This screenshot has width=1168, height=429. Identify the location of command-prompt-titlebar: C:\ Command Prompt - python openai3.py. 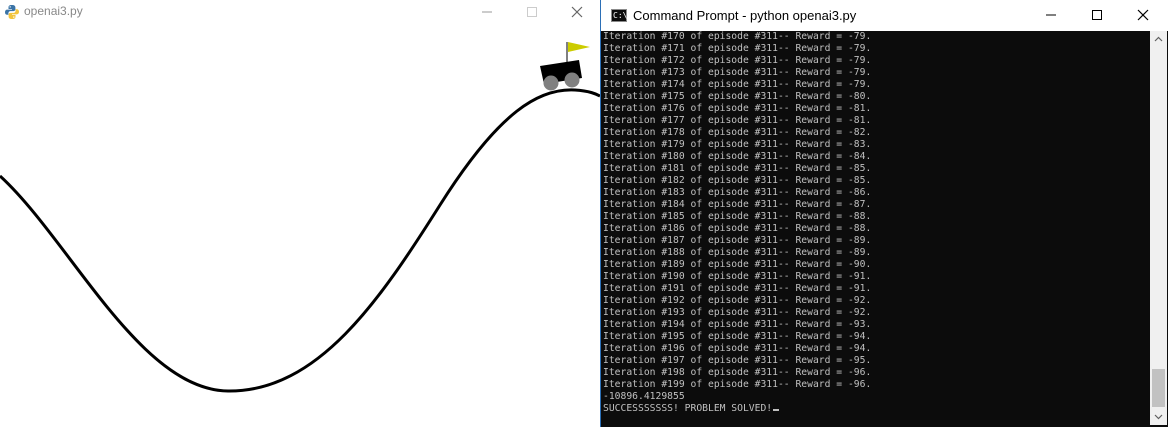
(884, 15).